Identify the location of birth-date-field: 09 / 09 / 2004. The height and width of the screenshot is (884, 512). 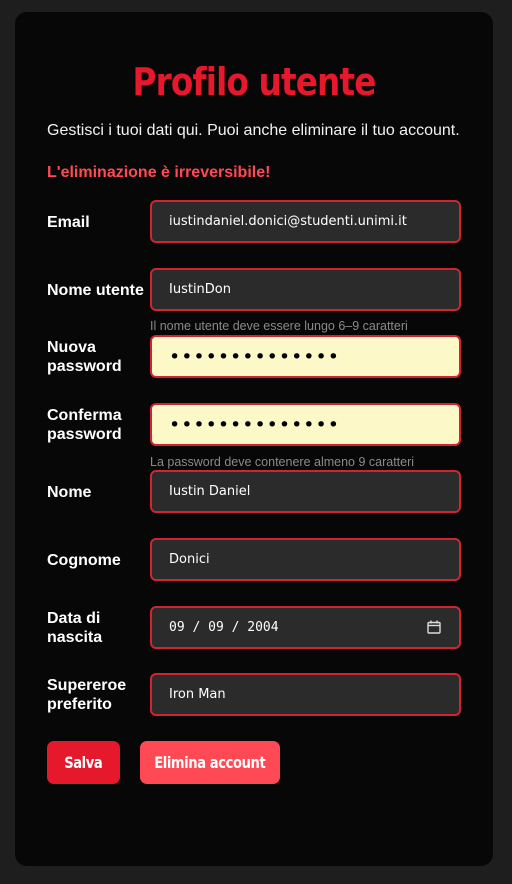
(305, 627).